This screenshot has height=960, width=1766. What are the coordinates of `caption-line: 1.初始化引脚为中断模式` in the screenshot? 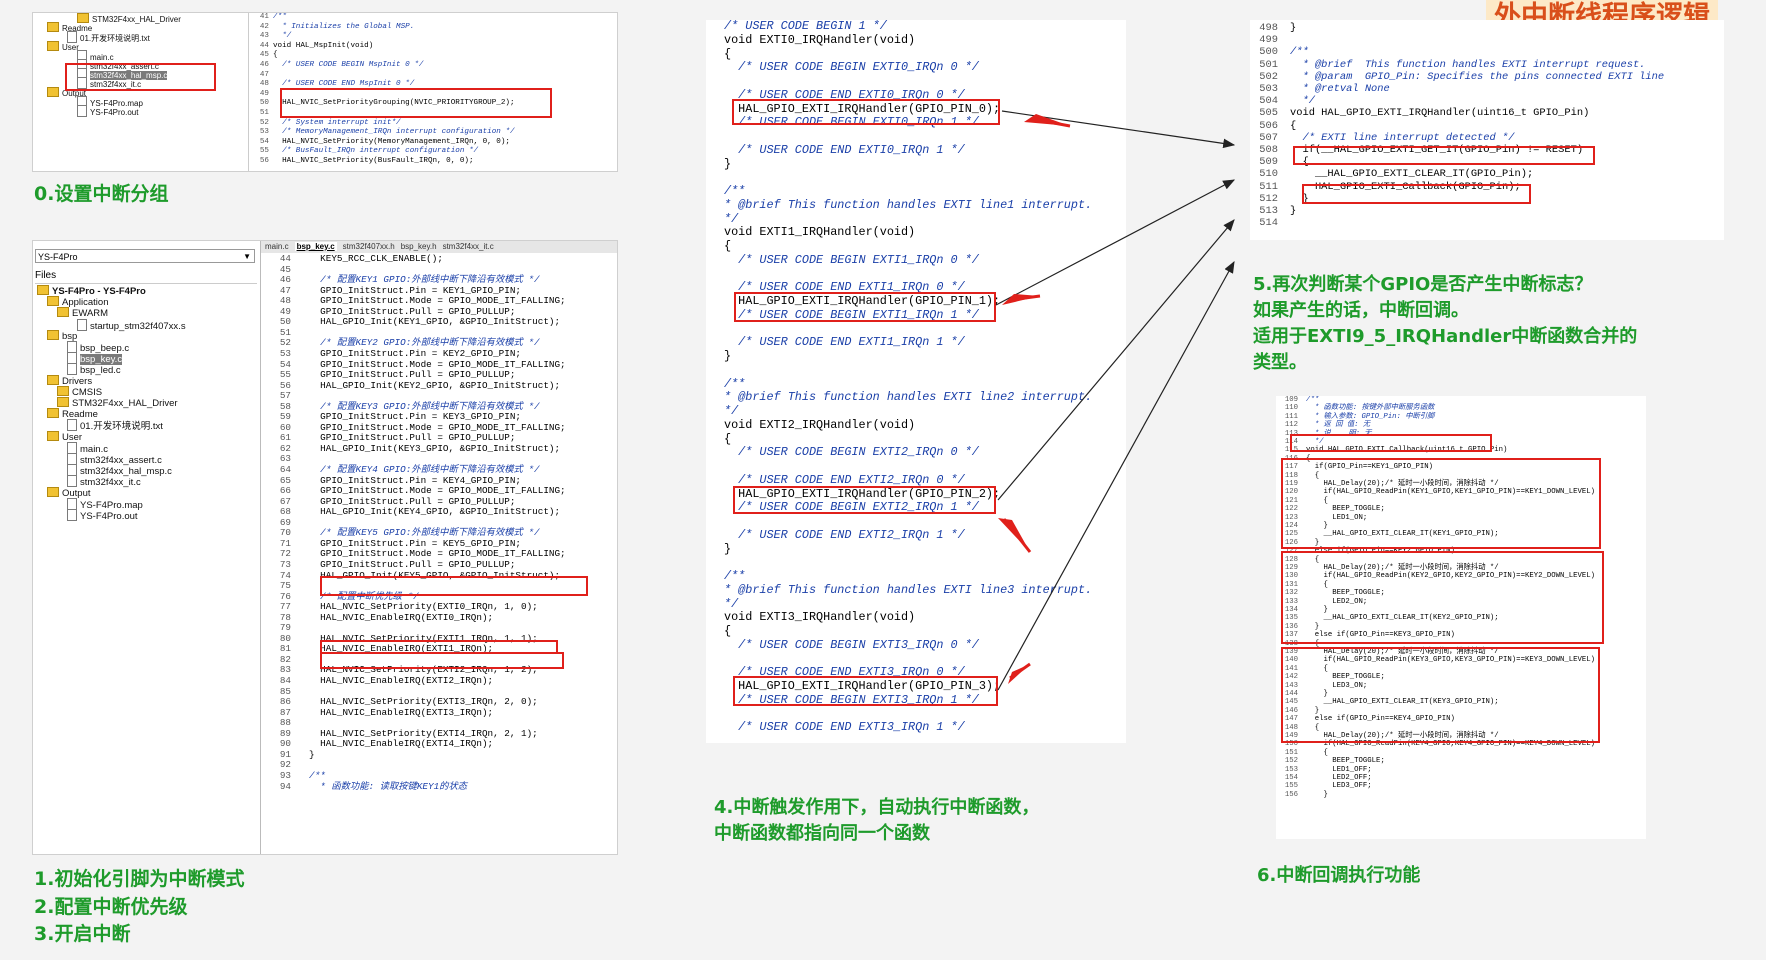 It's located at (139, 879).